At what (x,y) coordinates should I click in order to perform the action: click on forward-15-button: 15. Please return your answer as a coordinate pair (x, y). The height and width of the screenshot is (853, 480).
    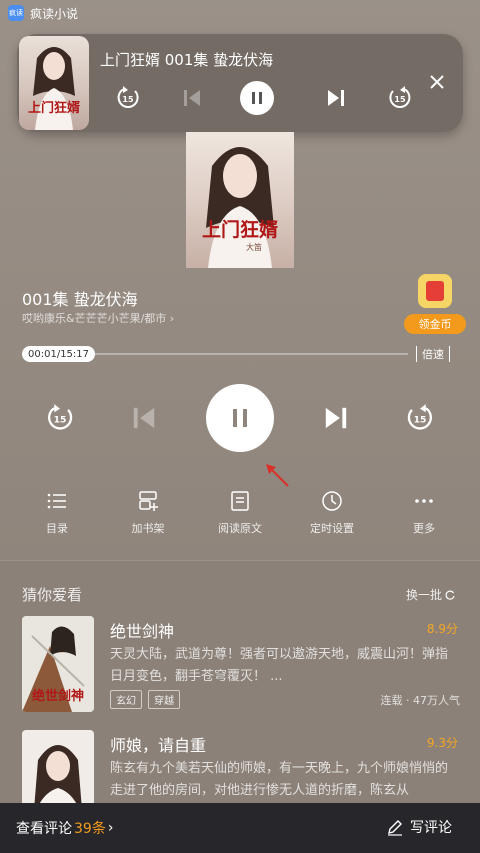
    Looking at the image, I should click on (420, 418).